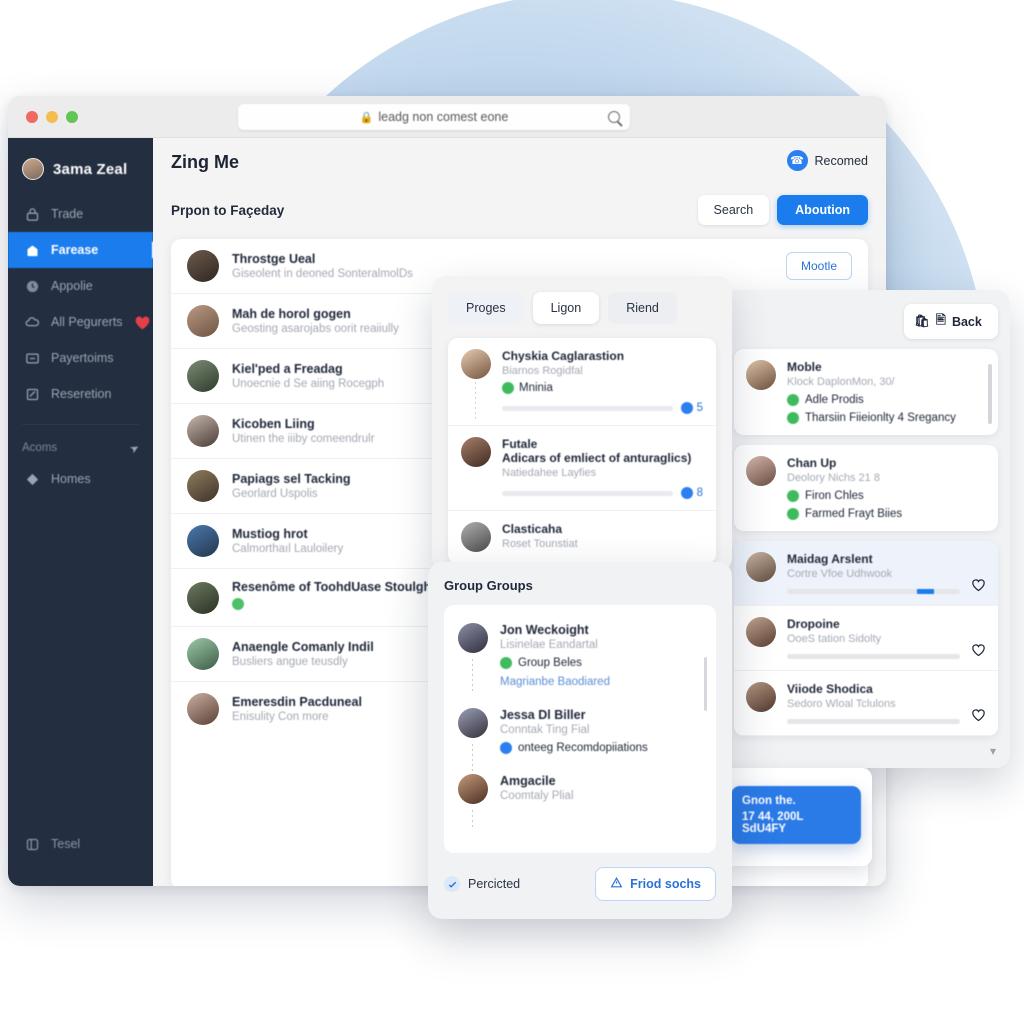  I want to click on traffic-light-buttons, so click(52, 116).